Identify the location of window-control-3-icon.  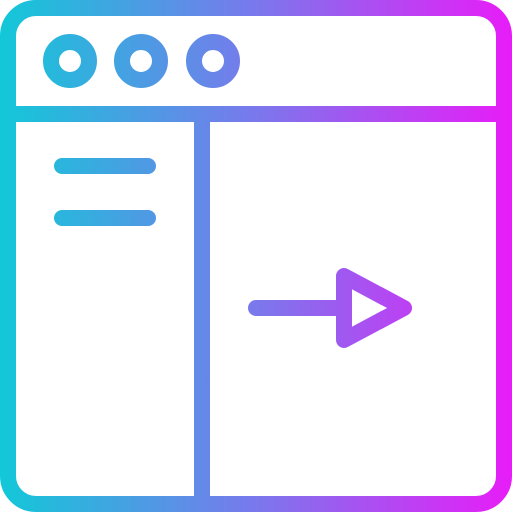
(213, 61).